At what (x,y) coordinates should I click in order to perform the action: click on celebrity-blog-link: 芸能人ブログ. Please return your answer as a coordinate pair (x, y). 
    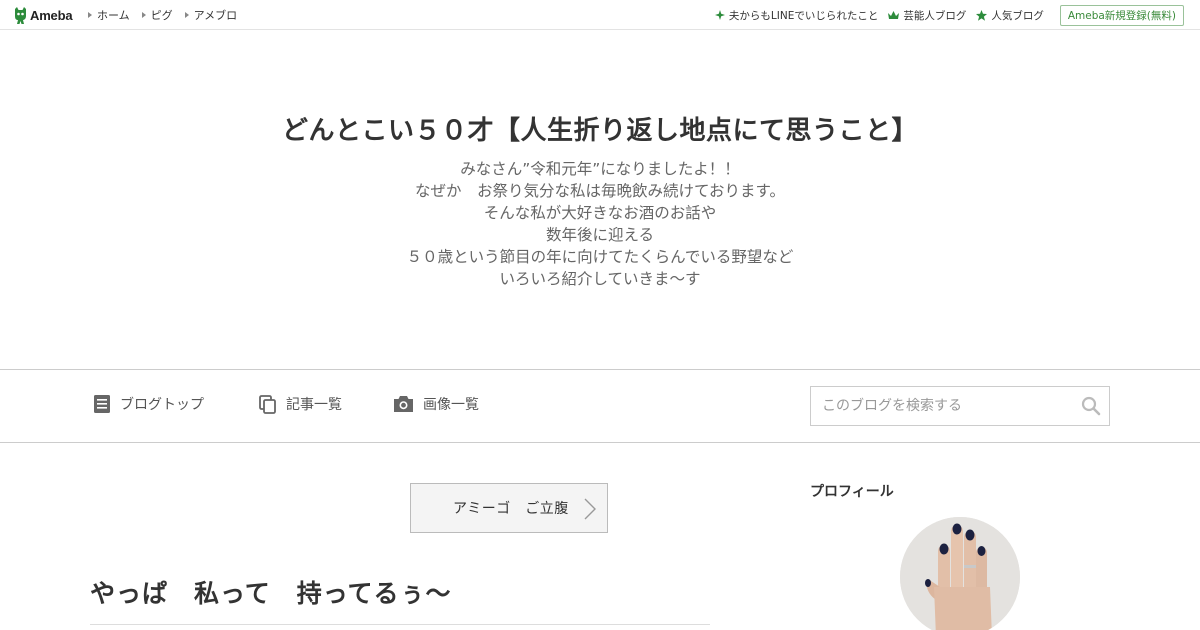
    Looking at the image, I should click on (927, 15).